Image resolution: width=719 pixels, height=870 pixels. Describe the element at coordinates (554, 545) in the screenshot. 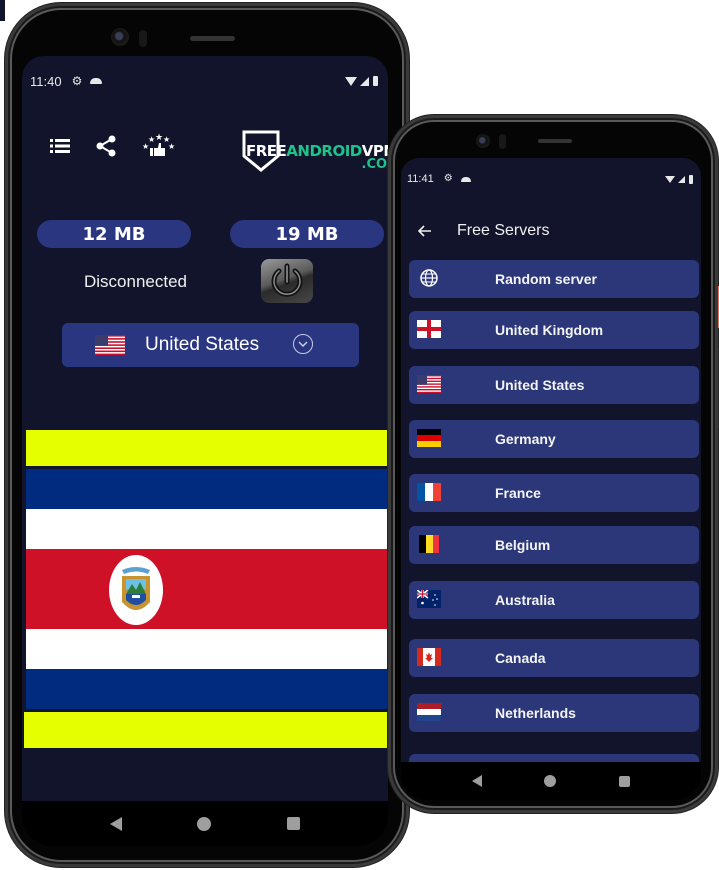

I see `server-item-belgium: Belgium` at that location.